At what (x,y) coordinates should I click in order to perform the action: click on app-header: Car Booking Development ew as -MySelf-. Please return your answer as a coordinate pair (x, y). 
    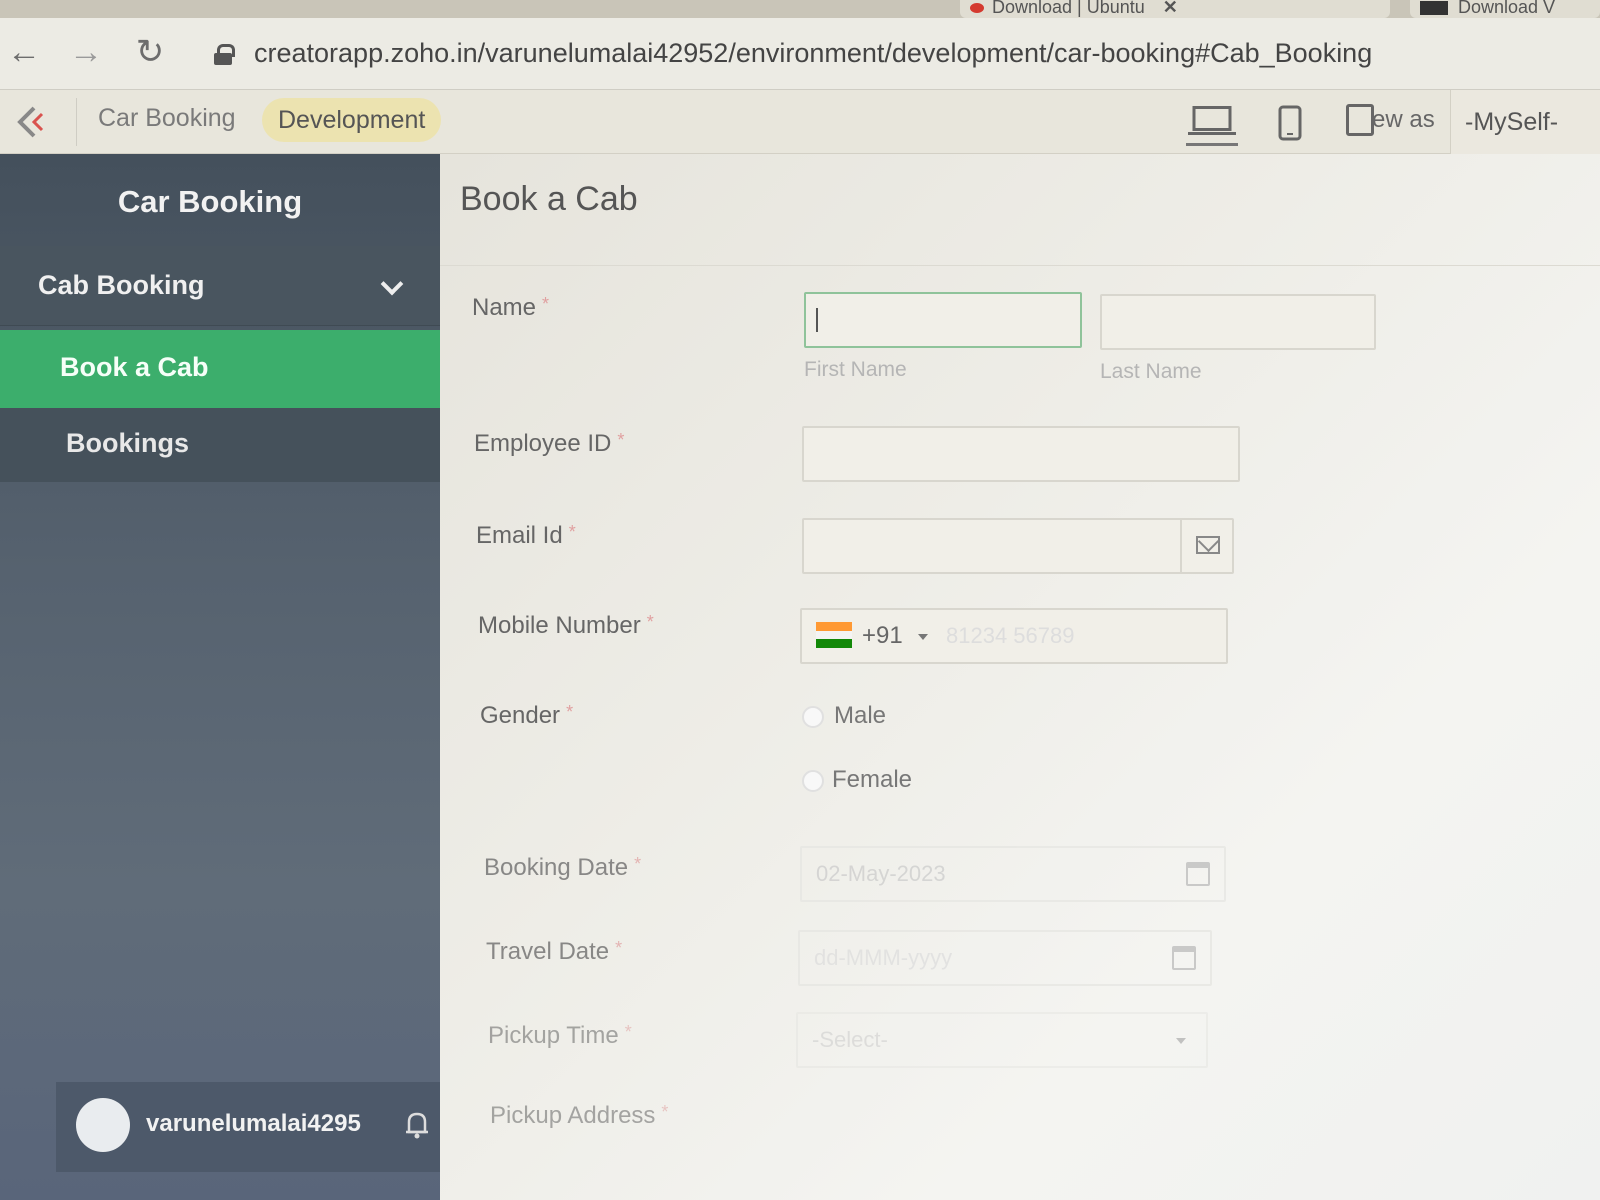
    Looking at the image, I should click on (800, 122).